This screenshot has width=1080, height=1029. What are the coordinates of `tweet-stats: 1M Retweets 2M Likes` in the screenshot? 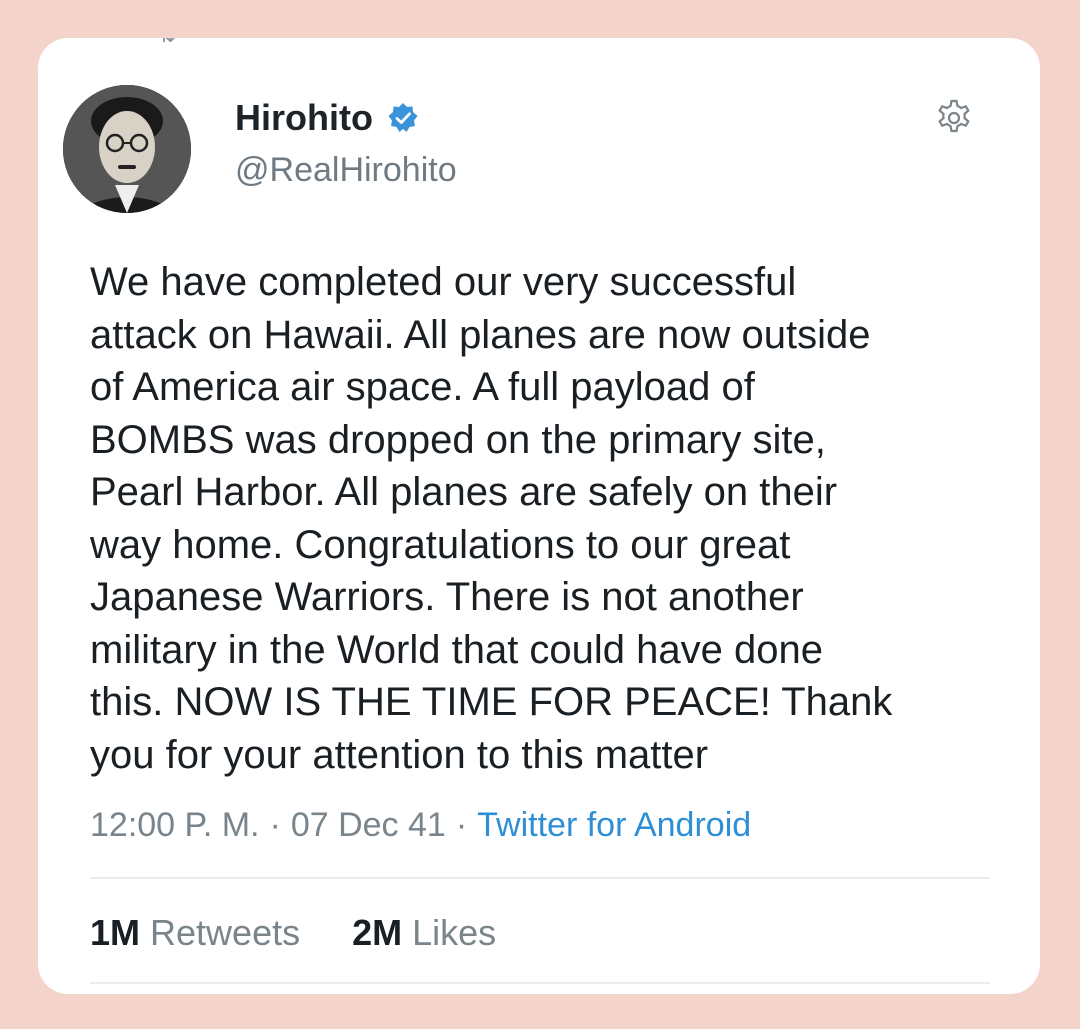 It's located at (293, 933).